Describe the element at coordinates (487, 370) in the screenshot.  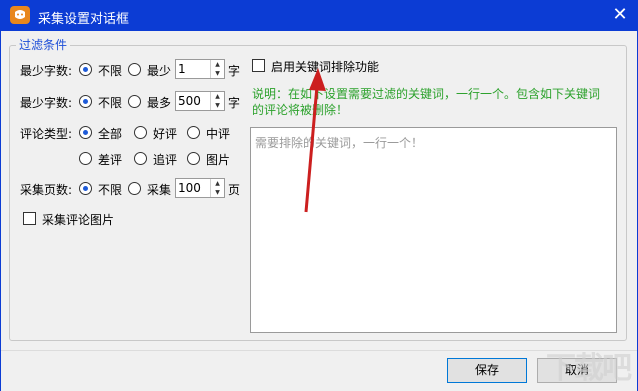
I see `save-button: 保存` at that location.